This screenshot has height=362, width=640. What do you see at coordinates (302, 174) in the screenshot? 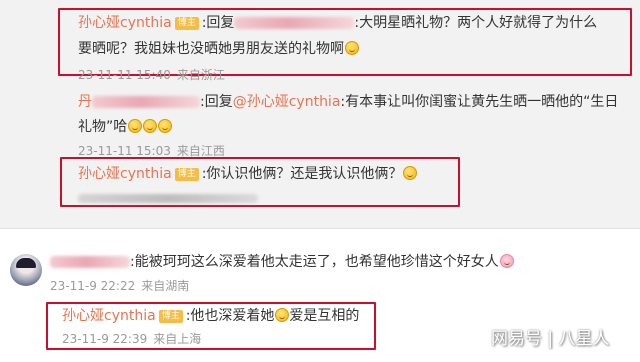
I see `comment-3-text: :你认识他俩？还是我认识他俩？` at bounding box center [302, 174].